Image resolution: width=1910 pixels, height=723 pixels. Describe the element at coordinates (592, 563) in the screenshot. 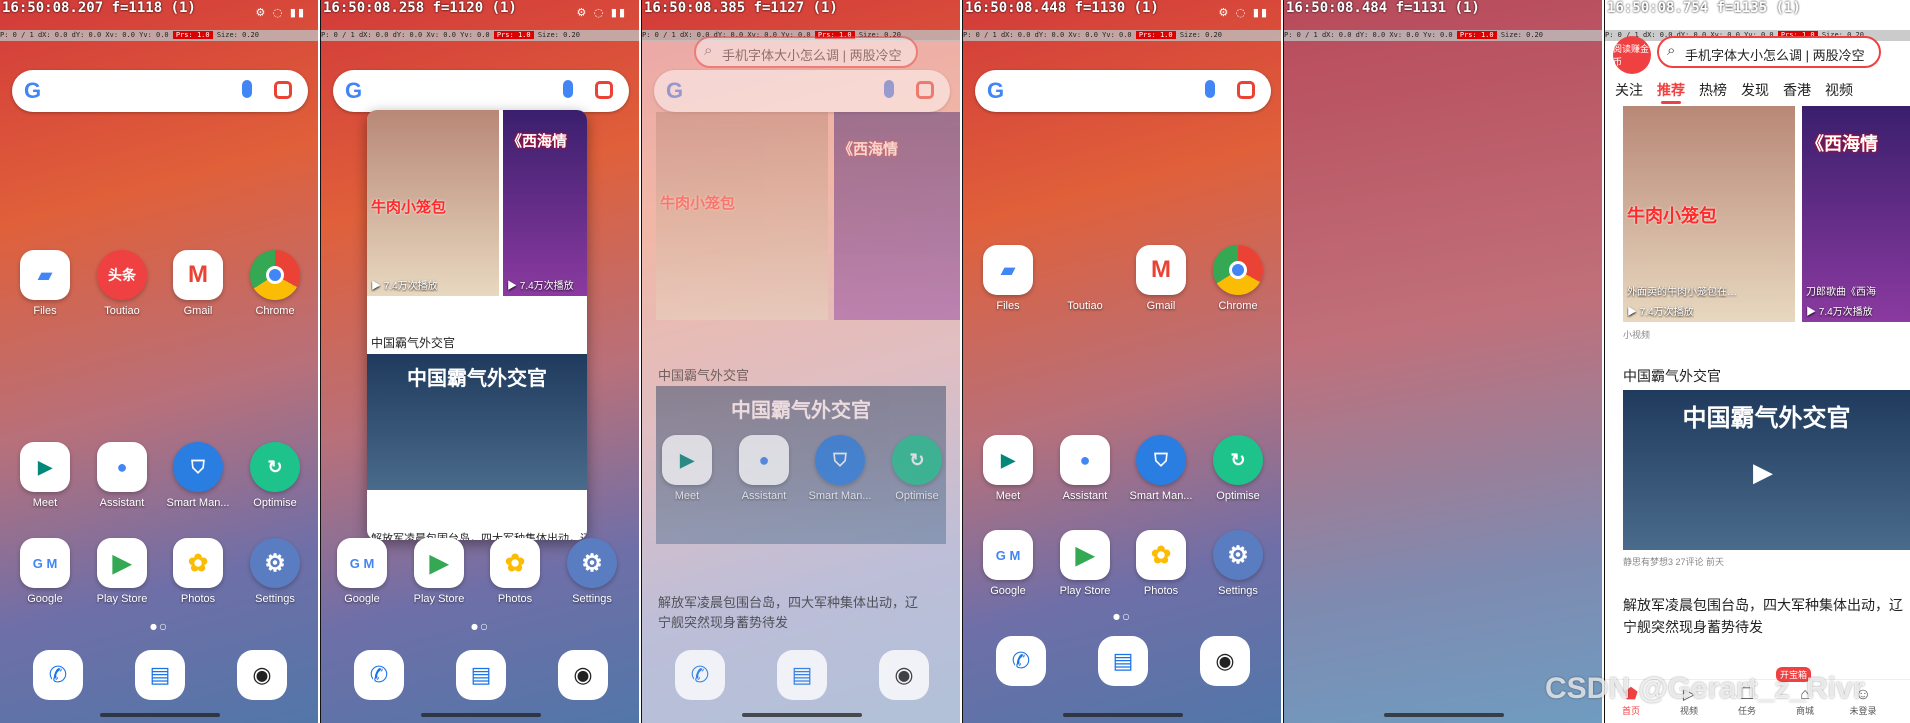

I see `gear-icon: ⚙` at that location.